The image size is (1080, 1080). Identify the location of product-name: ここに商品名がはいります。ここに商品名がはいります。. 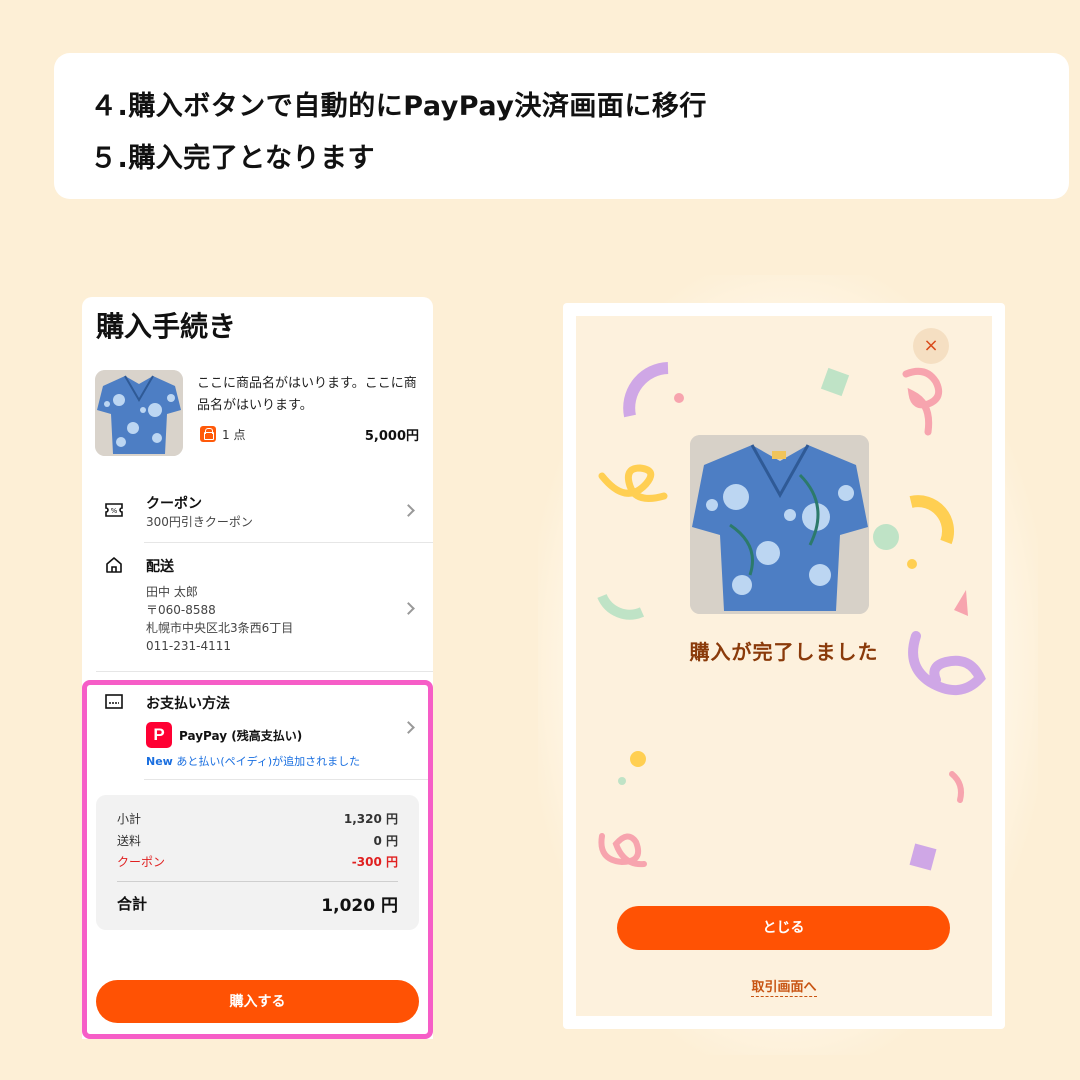
(307, 394).